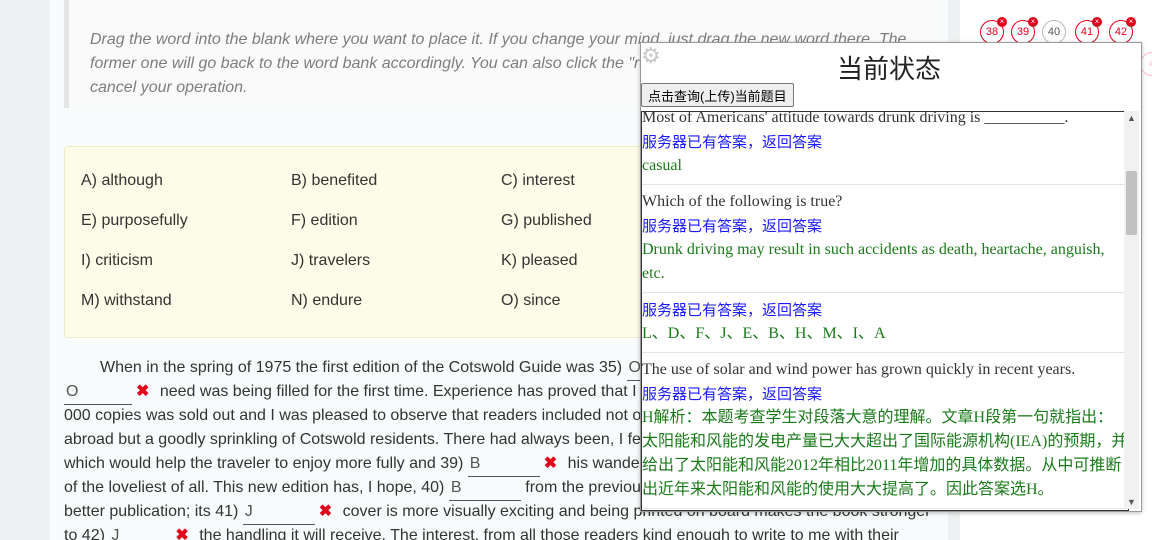 The image size is (1152, 540). What do you see at coordinates (324, 221) in the screenshot?
I see `word-option: F) edition` at bounding box center [324, 221].